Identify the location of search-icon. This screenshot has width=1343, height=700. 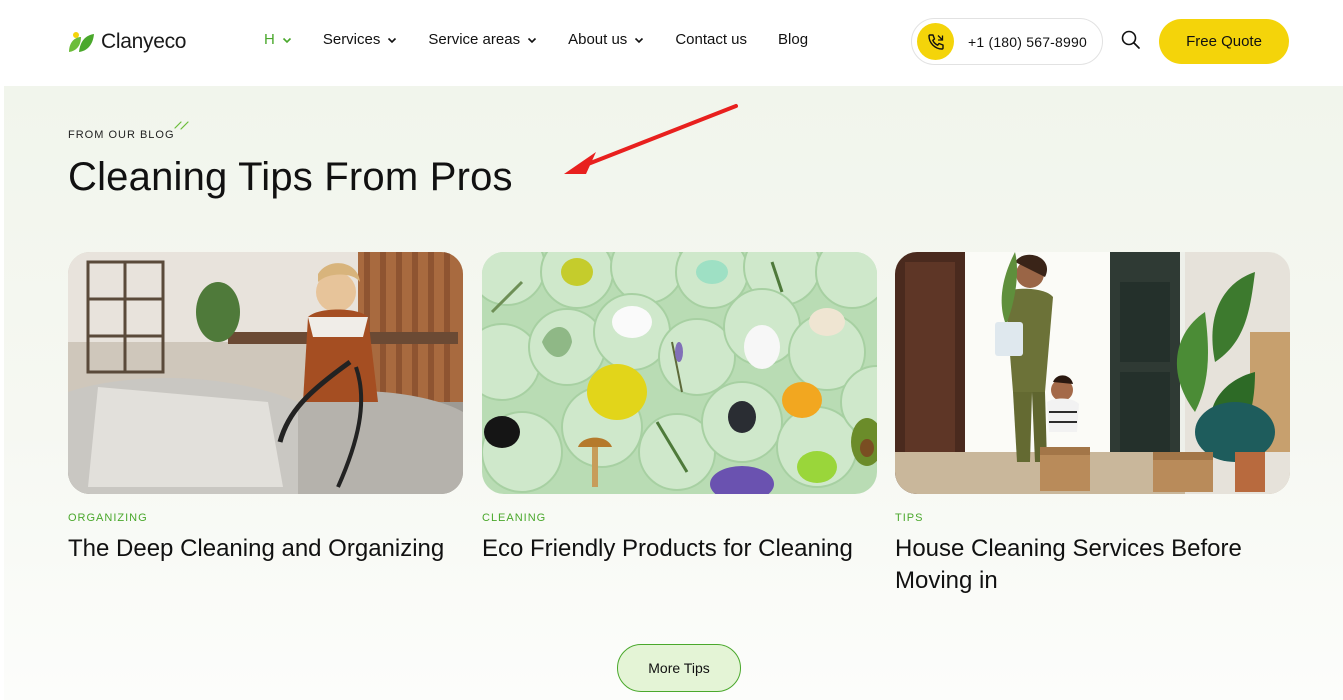
(1131, 40).